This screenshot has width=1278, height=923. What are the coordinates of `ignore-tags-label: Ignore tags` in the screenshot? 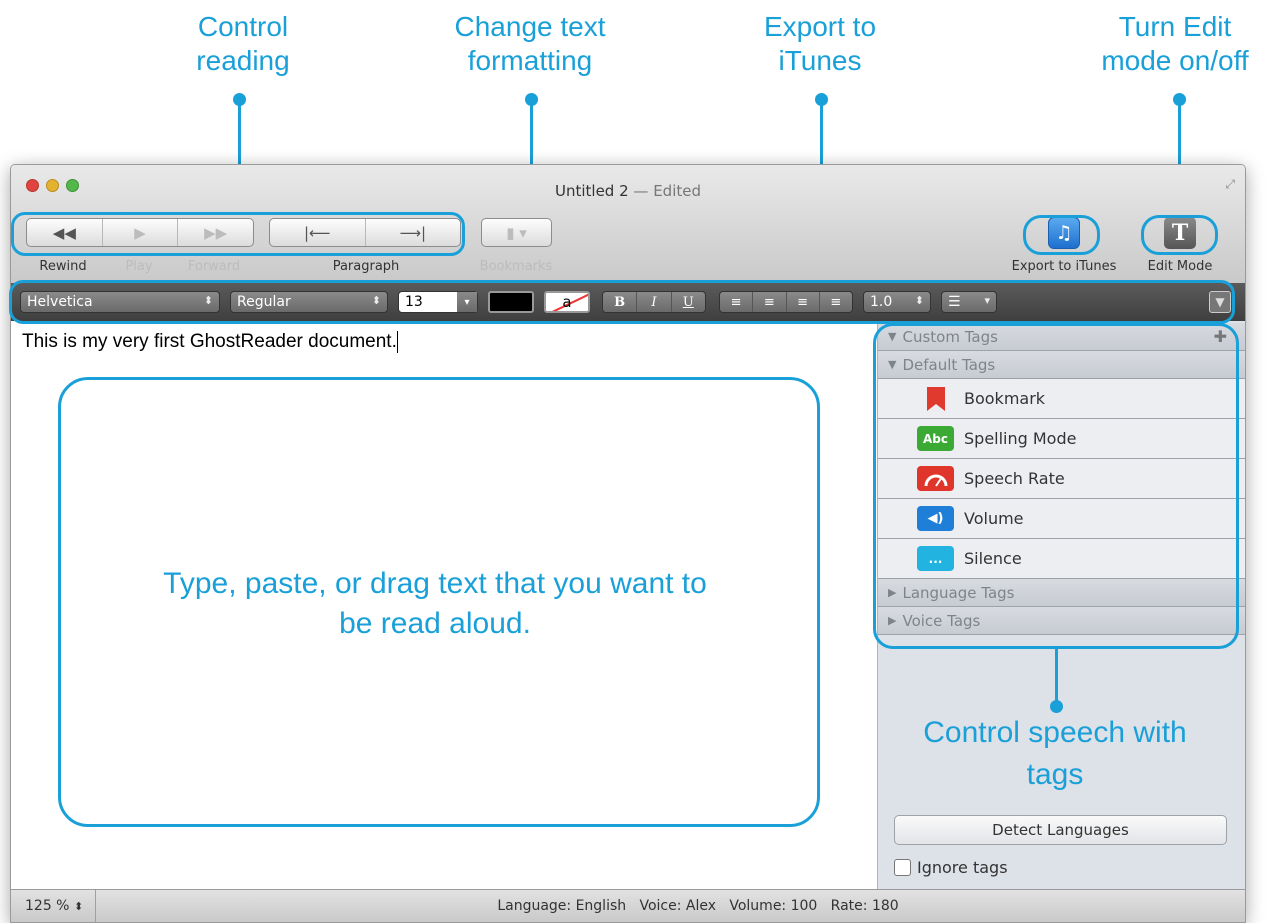 It's located at (962, 867).